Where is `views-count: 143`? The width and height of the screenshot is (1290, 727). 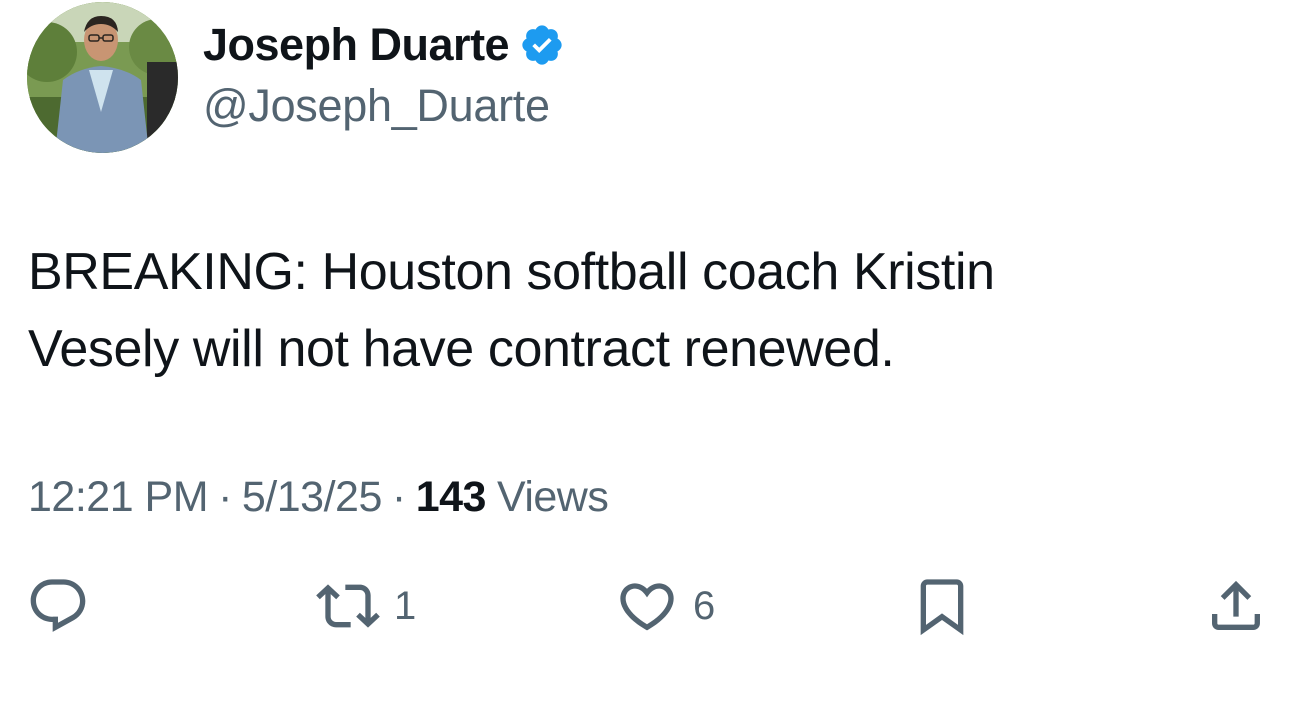
views-count: 143 is located at coordinates (451, 496).